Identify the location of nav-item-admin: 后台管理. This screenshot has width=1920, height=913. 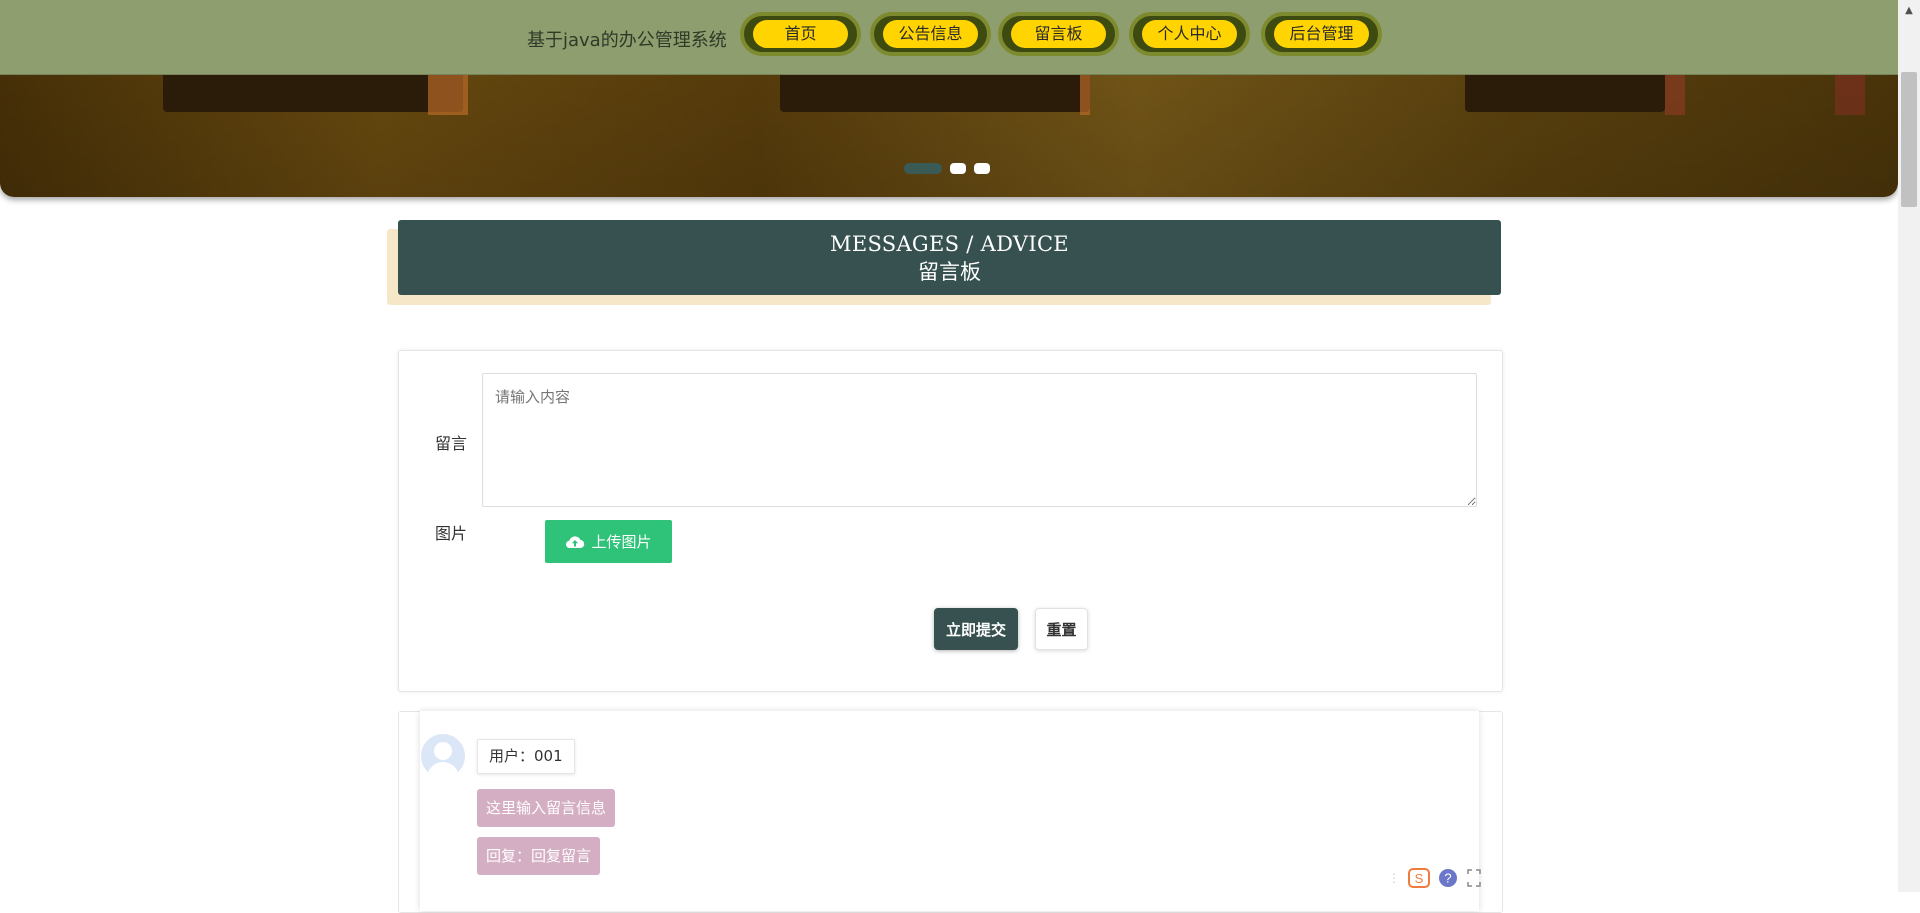
(1321, 34).